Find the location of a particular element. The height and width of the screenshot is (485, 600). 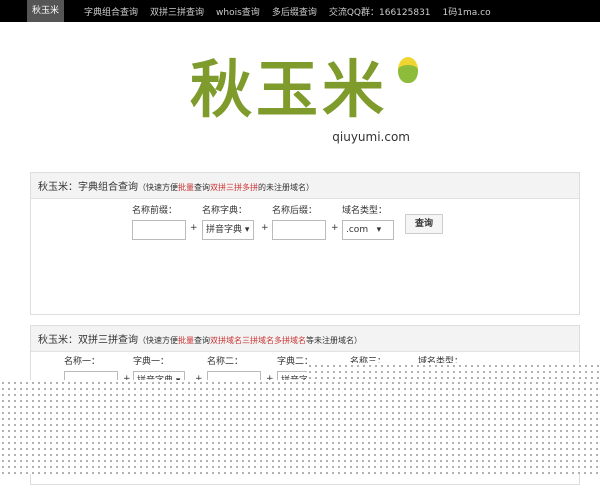

logo-text: 秋玉米 is located at coordinates (289, 89).